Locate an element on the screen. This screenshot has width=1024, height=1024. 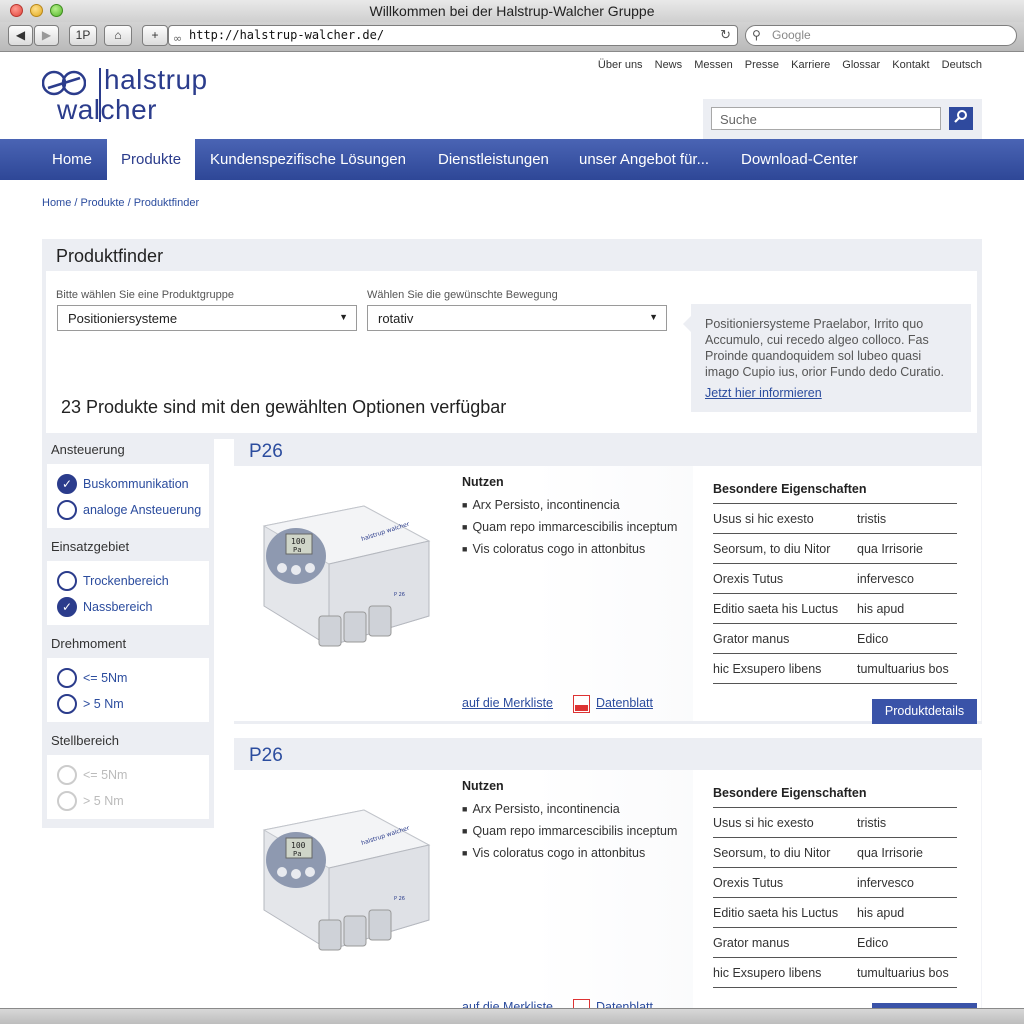
google-search-field: ⚲ Google is located at coordinates (881, 35).